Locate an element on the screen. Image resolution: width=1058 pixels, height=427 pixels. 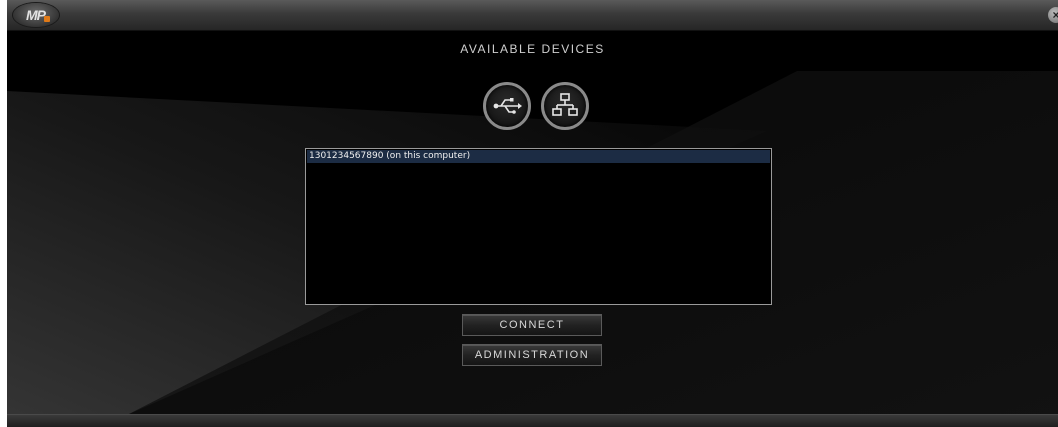
network-connection-button is located at coordinates (565, 106).